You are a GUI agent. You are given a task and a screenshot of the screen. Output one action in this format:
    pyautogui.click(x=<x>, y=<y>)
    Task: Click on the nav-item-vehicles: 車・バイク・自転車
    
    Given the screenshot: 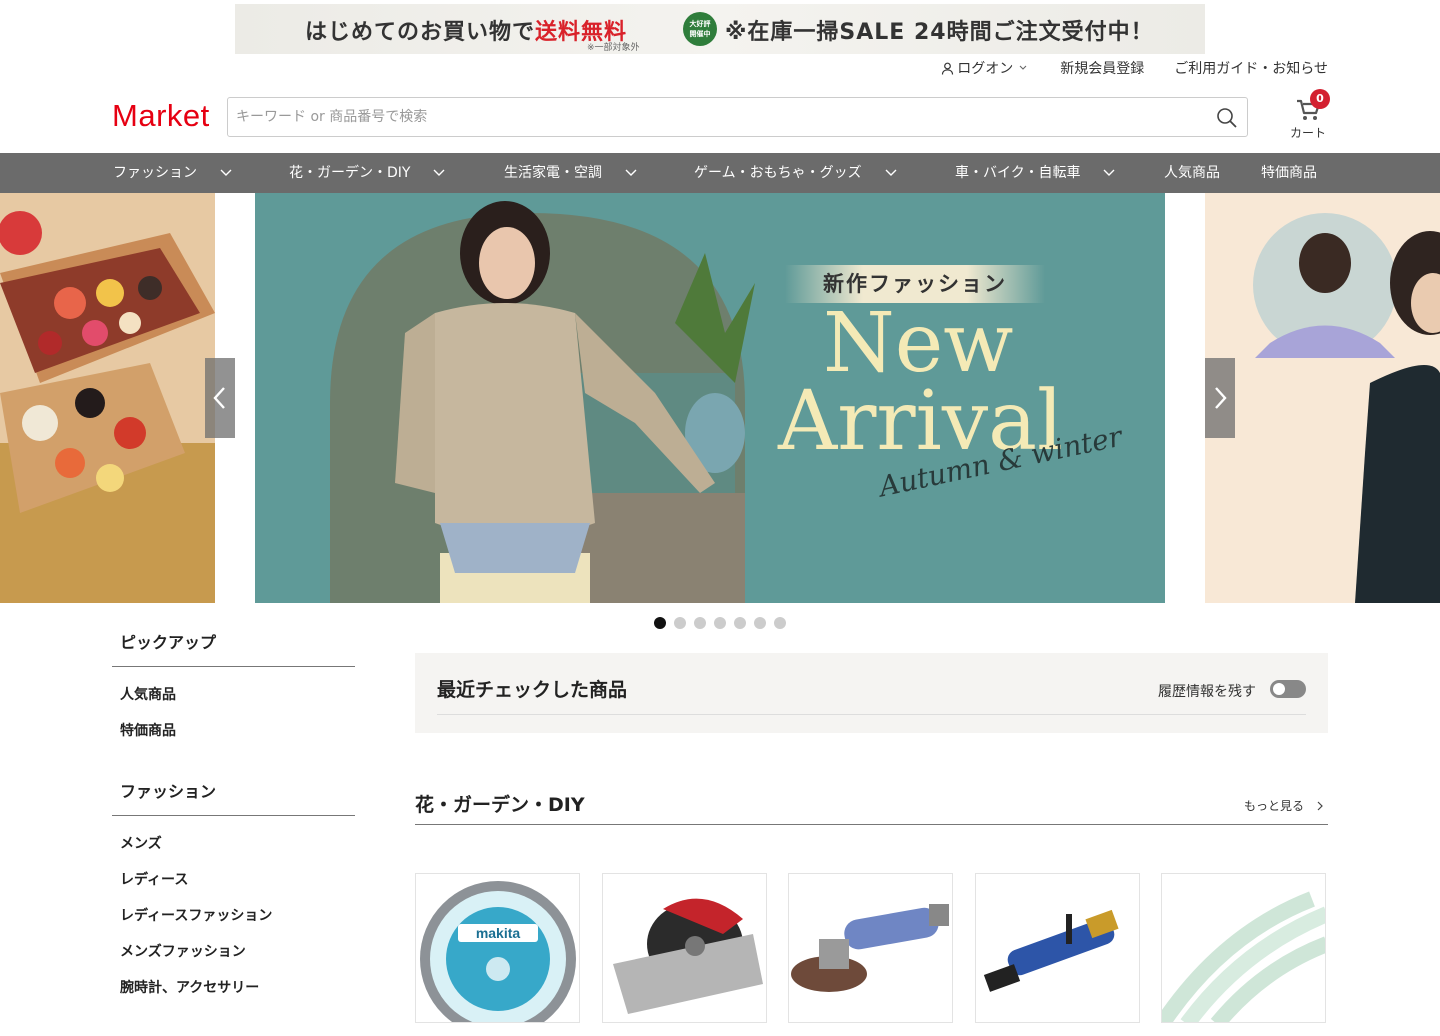 What is the action you would take?
    pyautogui.click(x=1035, y=173)
    